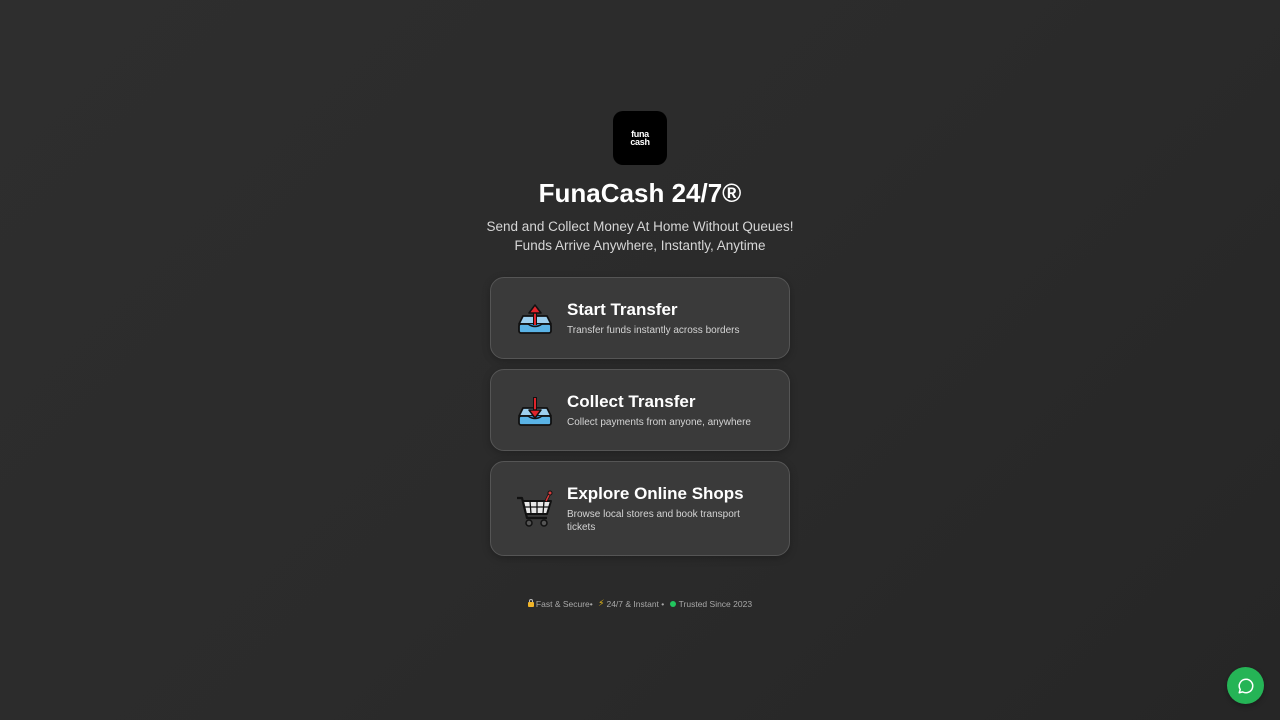  Describe the element at coordinates (672, 603) in the screenshot. I see `green-dot-icon` at that location.